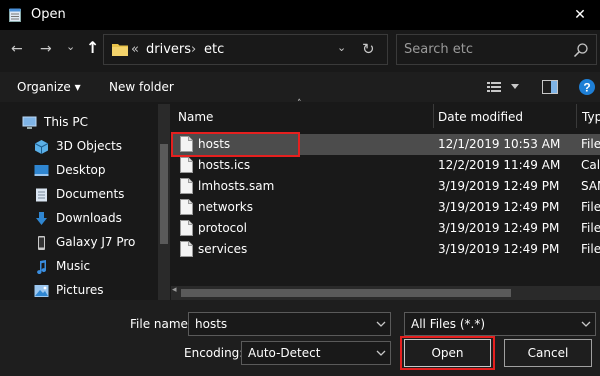  What do you see at coordinates (214, 353) in the screenshot?
I see `encoding-label: Encoding:` at bounding box center [214, 353].